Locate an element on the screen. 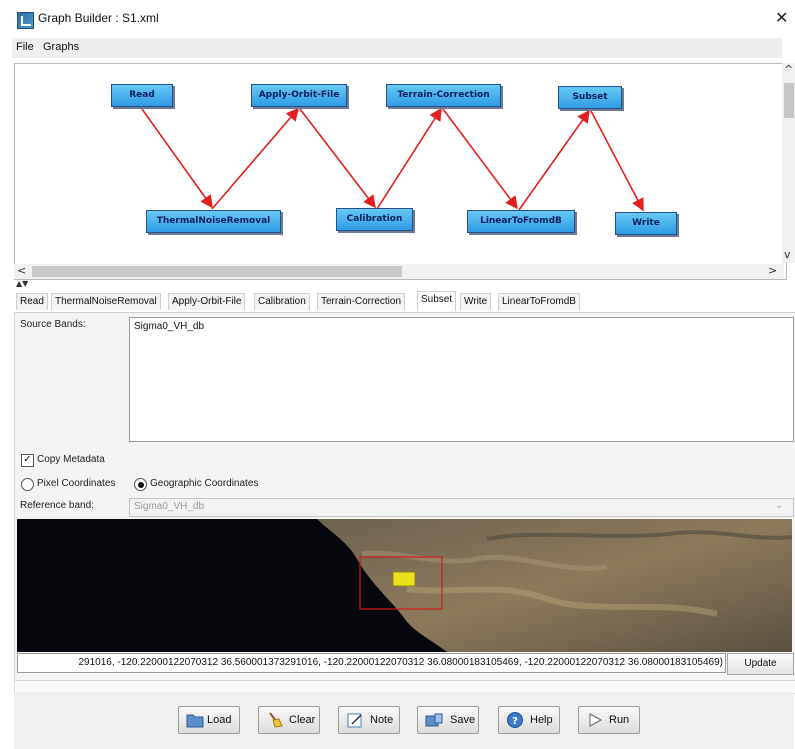 The width and height of the screenshot is (795, 749). node-calibration: Calibration is located at coordinates (374, 219).